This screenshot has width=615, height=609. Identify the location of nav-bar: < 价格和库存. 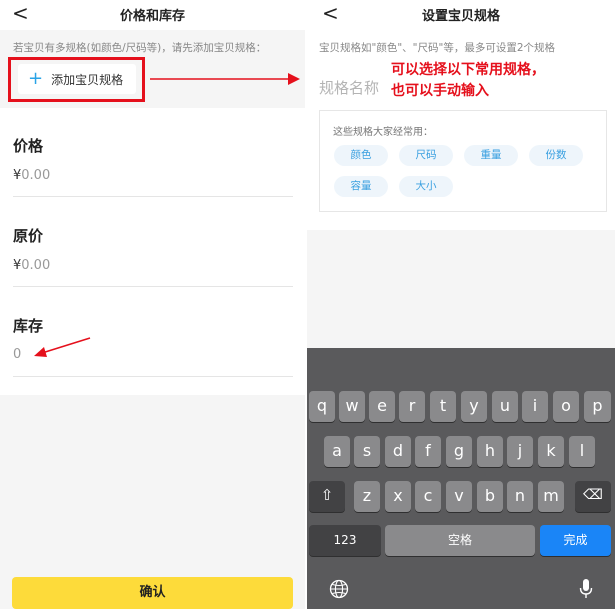
(152, 15).